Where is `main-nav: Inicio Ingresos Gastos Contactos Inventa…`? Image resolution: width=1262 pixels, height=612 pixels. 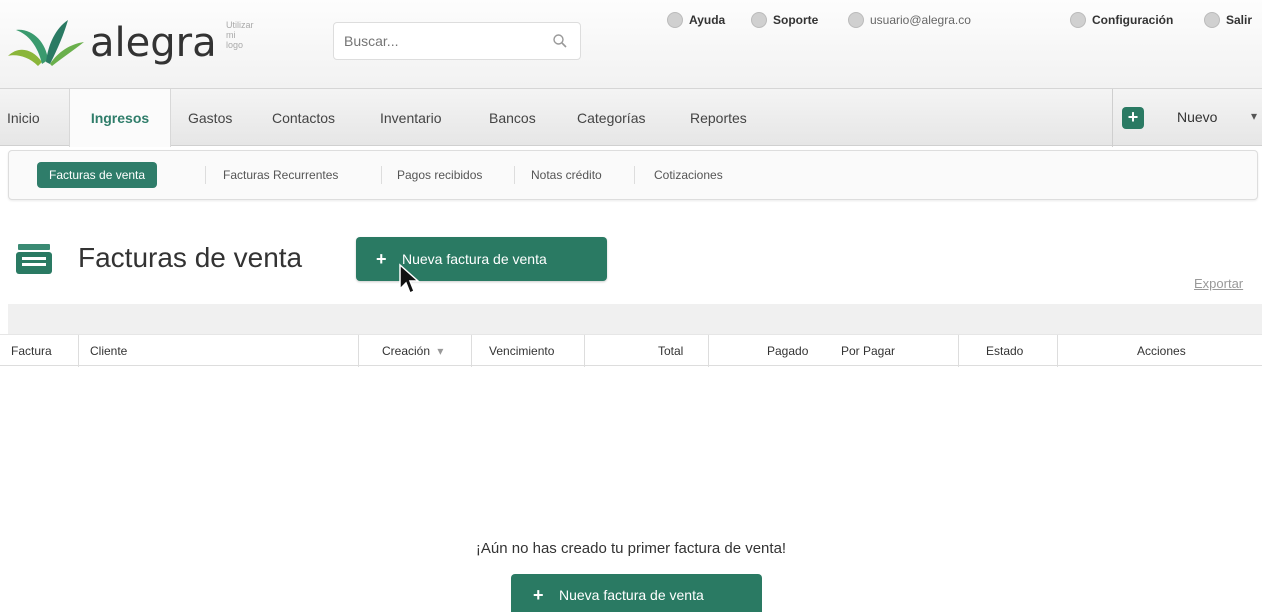
main-nav: Inicio Ingresos Gastos Contactos Inventa… is located at coordinates (631, 117).